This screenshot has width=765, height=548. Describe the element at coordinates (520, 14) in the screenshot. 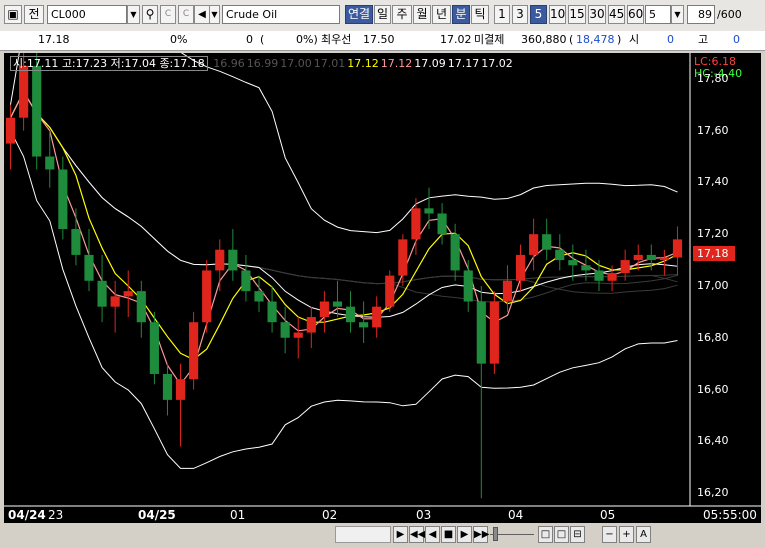

I see `interval-button: 3` at that location.